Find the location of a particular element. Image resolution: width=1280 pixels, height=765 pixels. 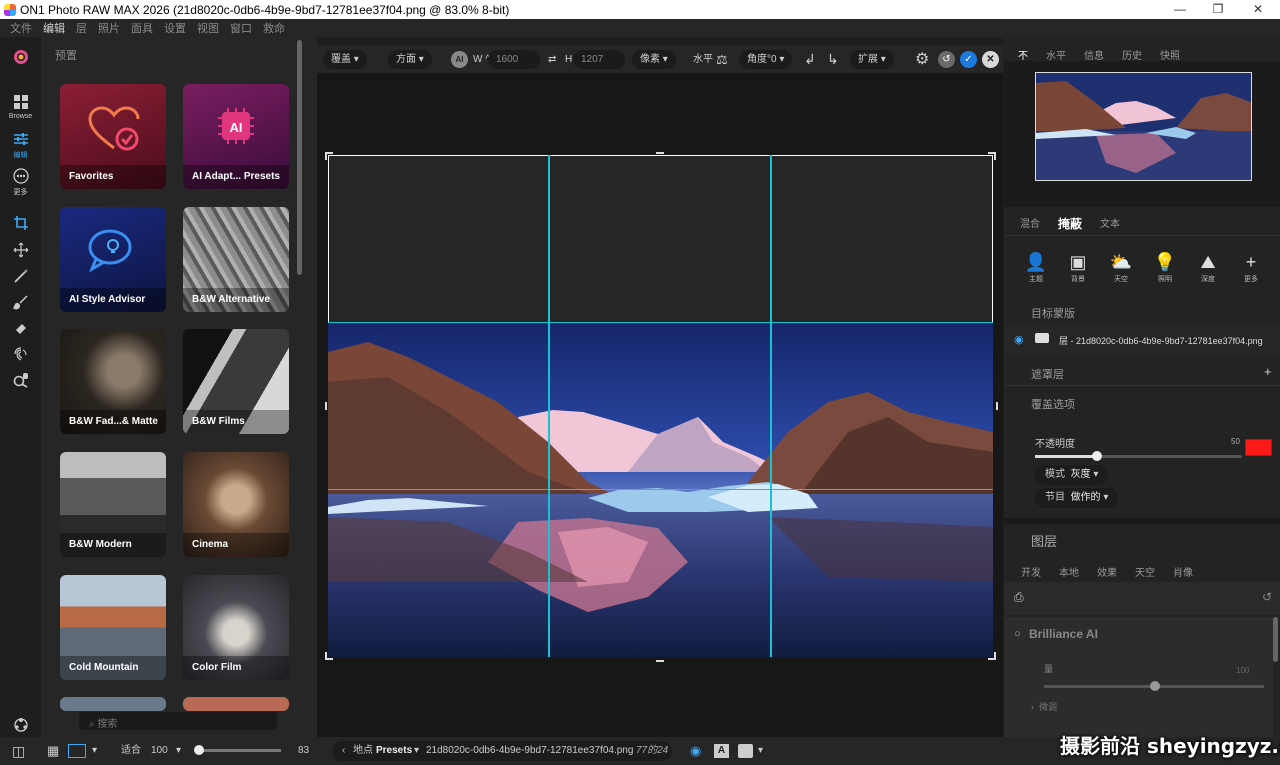

tab-history: 历史 is located at coordinates (1132, 54).